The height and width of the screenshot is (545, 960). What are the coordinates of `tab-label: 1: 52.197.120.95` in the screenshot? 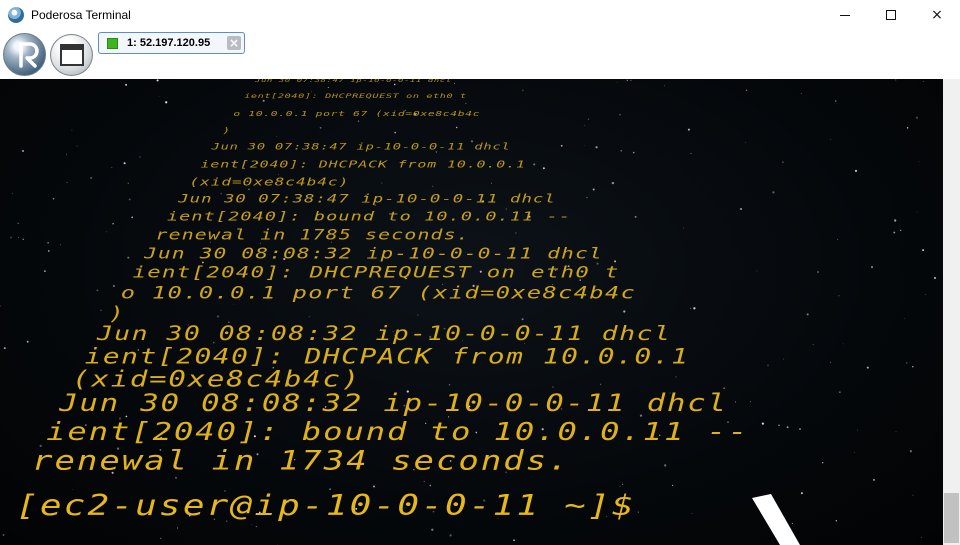 It's located at (169, 43).